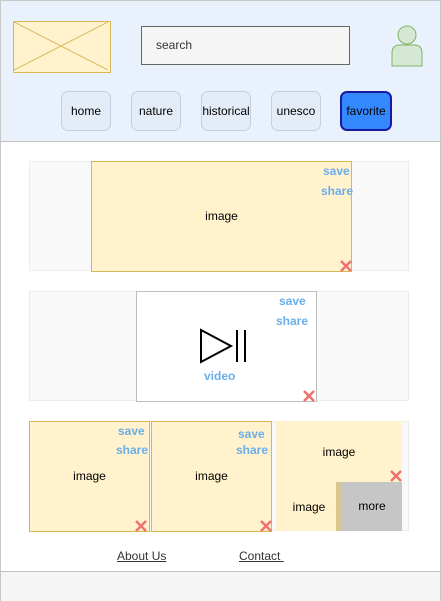 The width and height of the screenshot is (441, 601). What do you see at coordinates (245, 45) in the screenshot?
I see `search-input: search` at bounding box center [245, 45].